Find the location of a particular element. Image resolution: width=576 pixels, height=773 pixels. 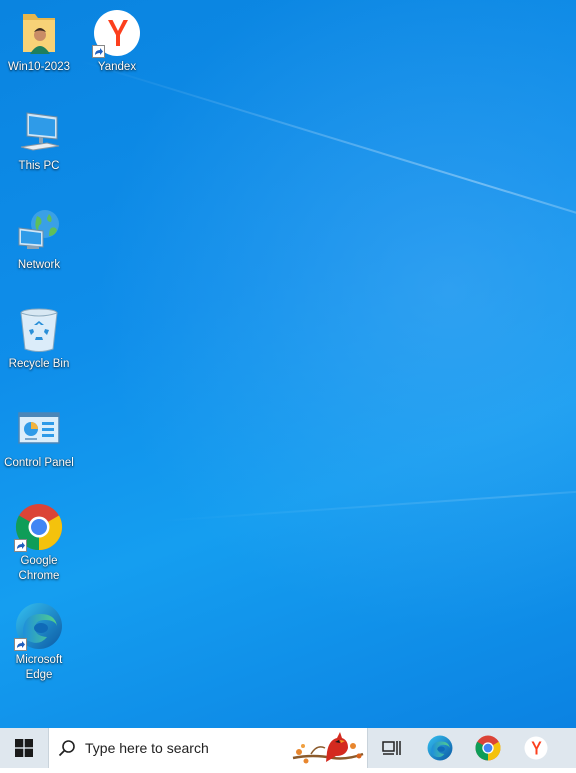

taskbar-edge-button is located at coordinates (440, 748).